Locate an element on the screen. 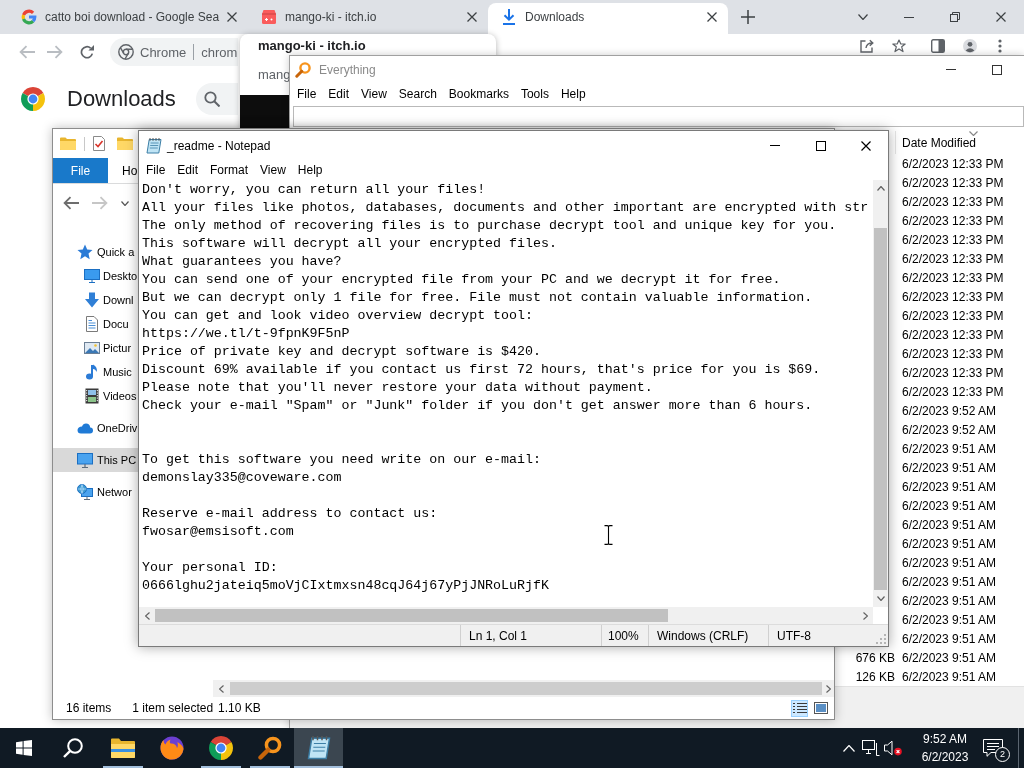 The height and width of the screenshot is (768, 1024). nav-item: Deskto is located at coordinates (95, 276).